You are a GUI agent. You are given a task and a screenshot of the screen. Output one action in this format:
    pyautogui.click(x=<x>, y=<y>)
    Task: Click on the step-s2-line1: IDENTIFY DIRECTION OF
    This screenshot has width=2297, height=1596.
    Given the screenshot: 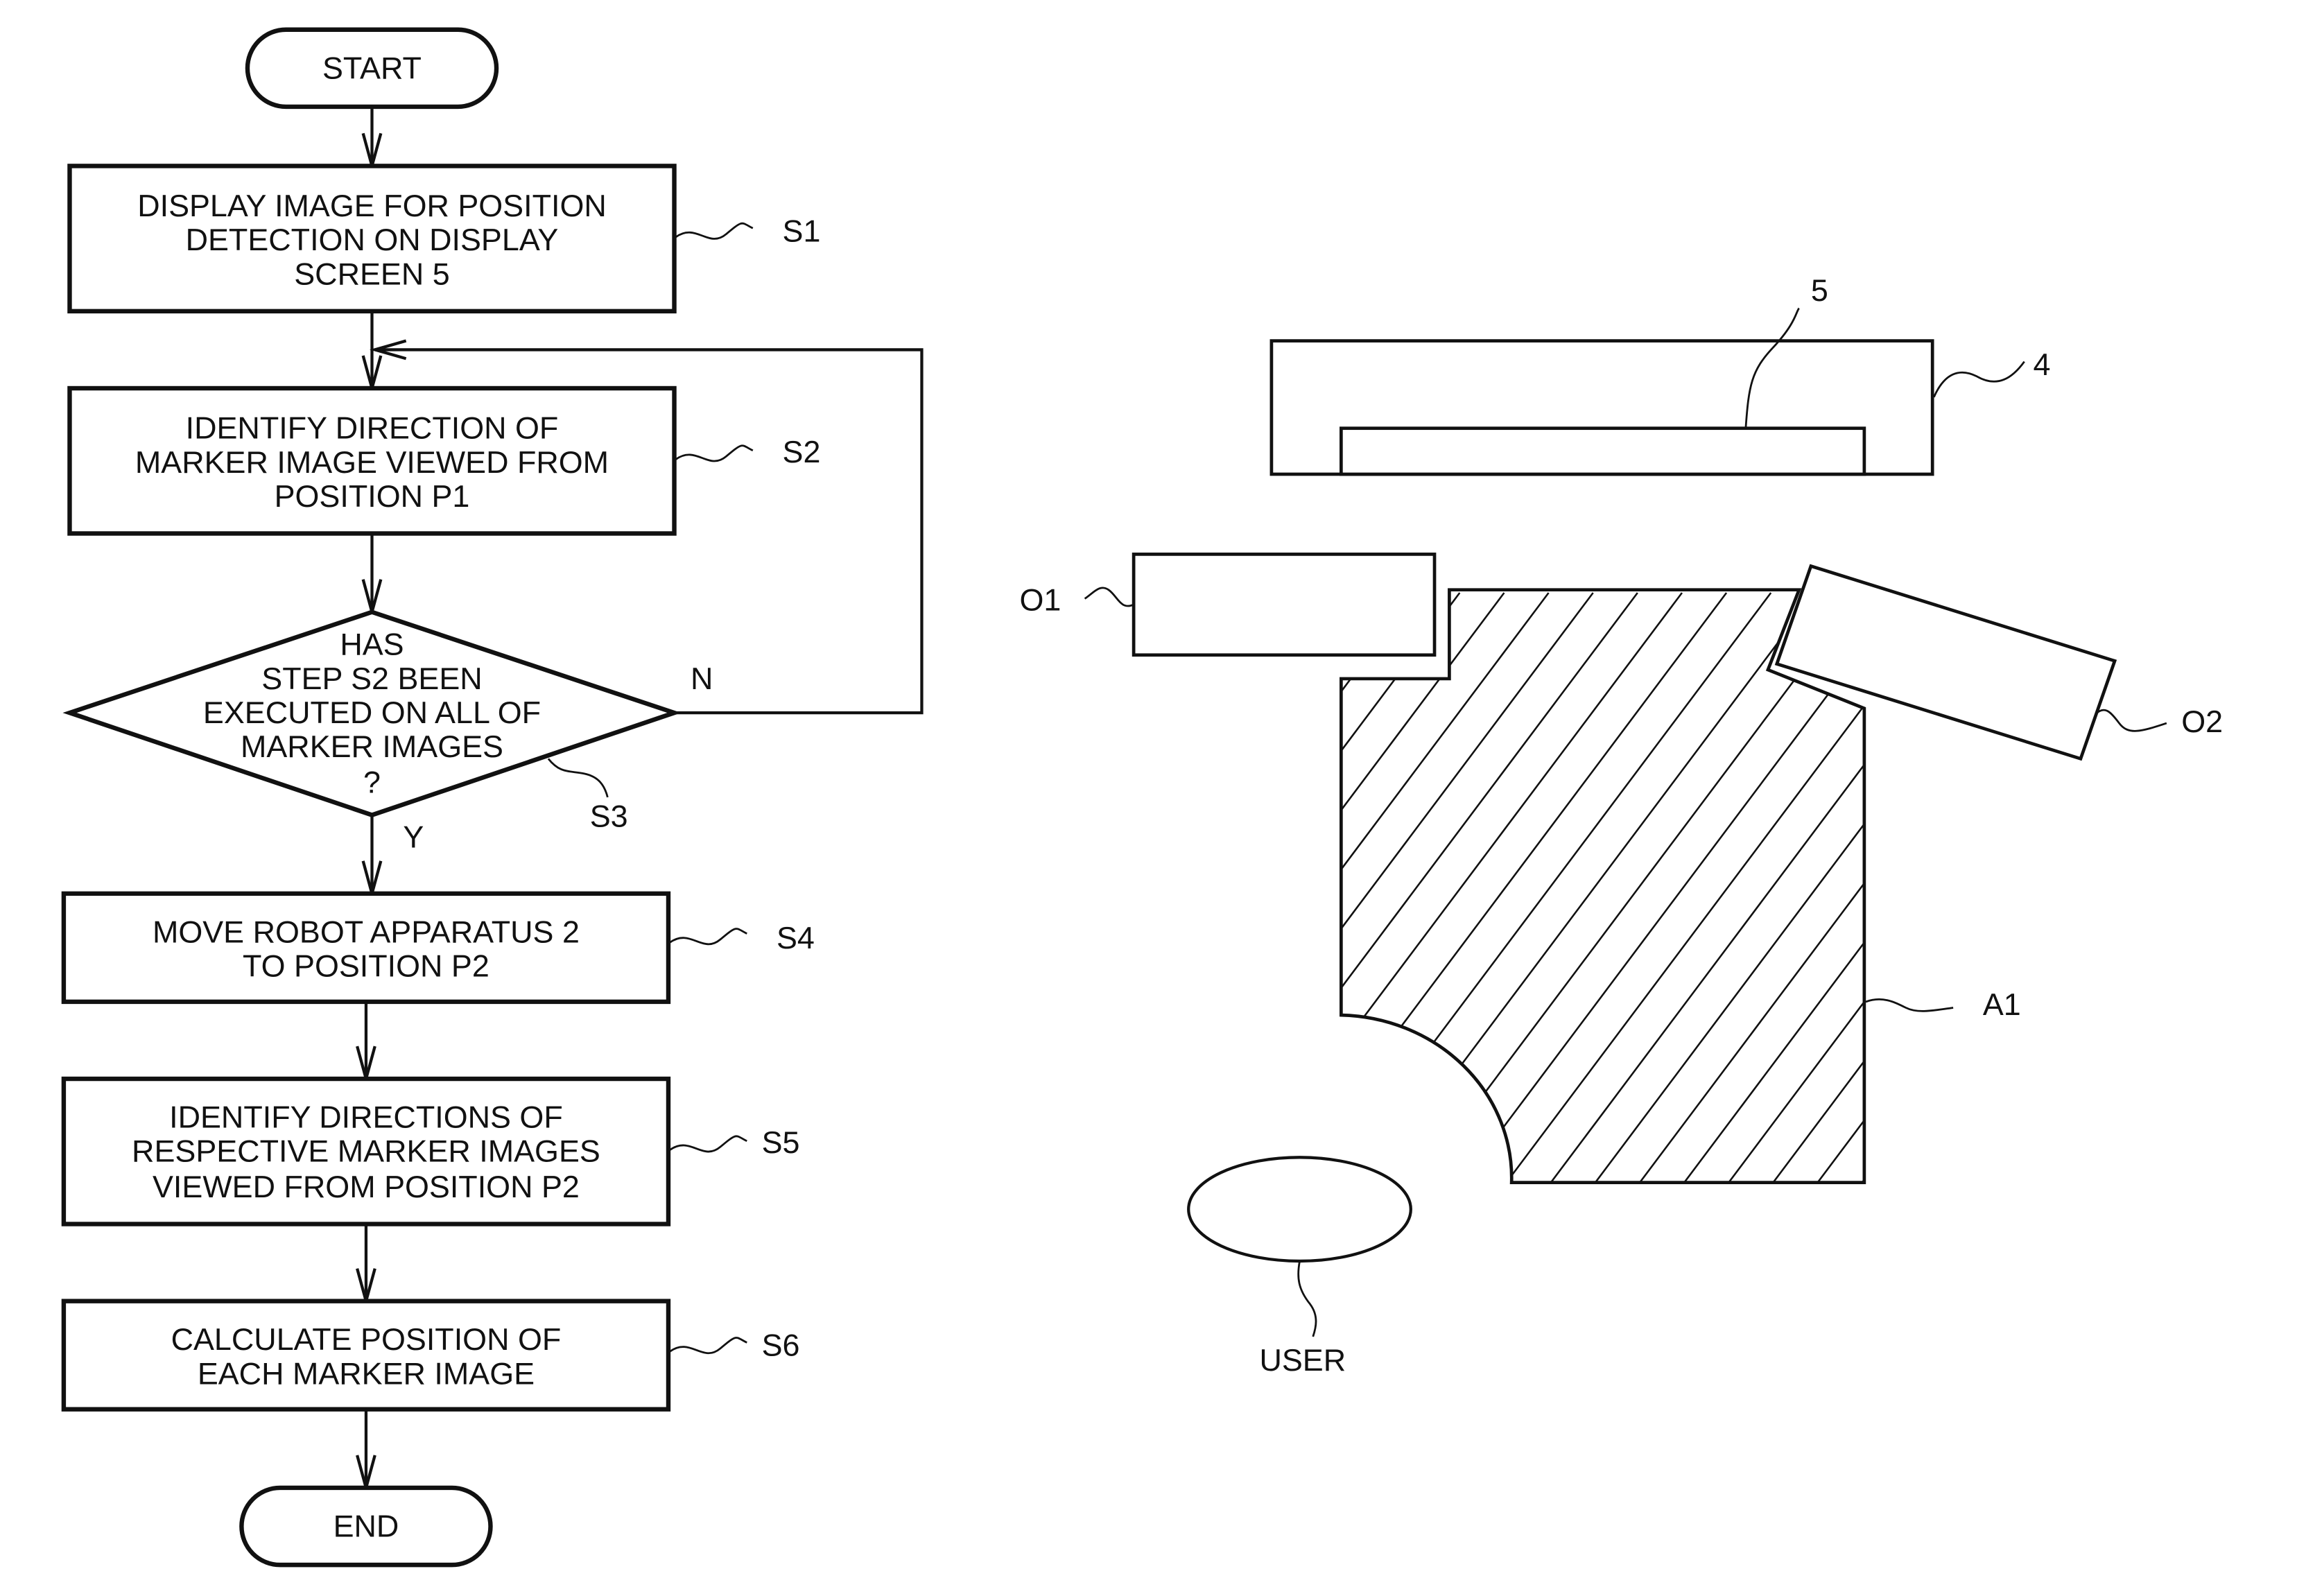 What is the action you would take?
    pyautogui.click(x=372, y=428)
    